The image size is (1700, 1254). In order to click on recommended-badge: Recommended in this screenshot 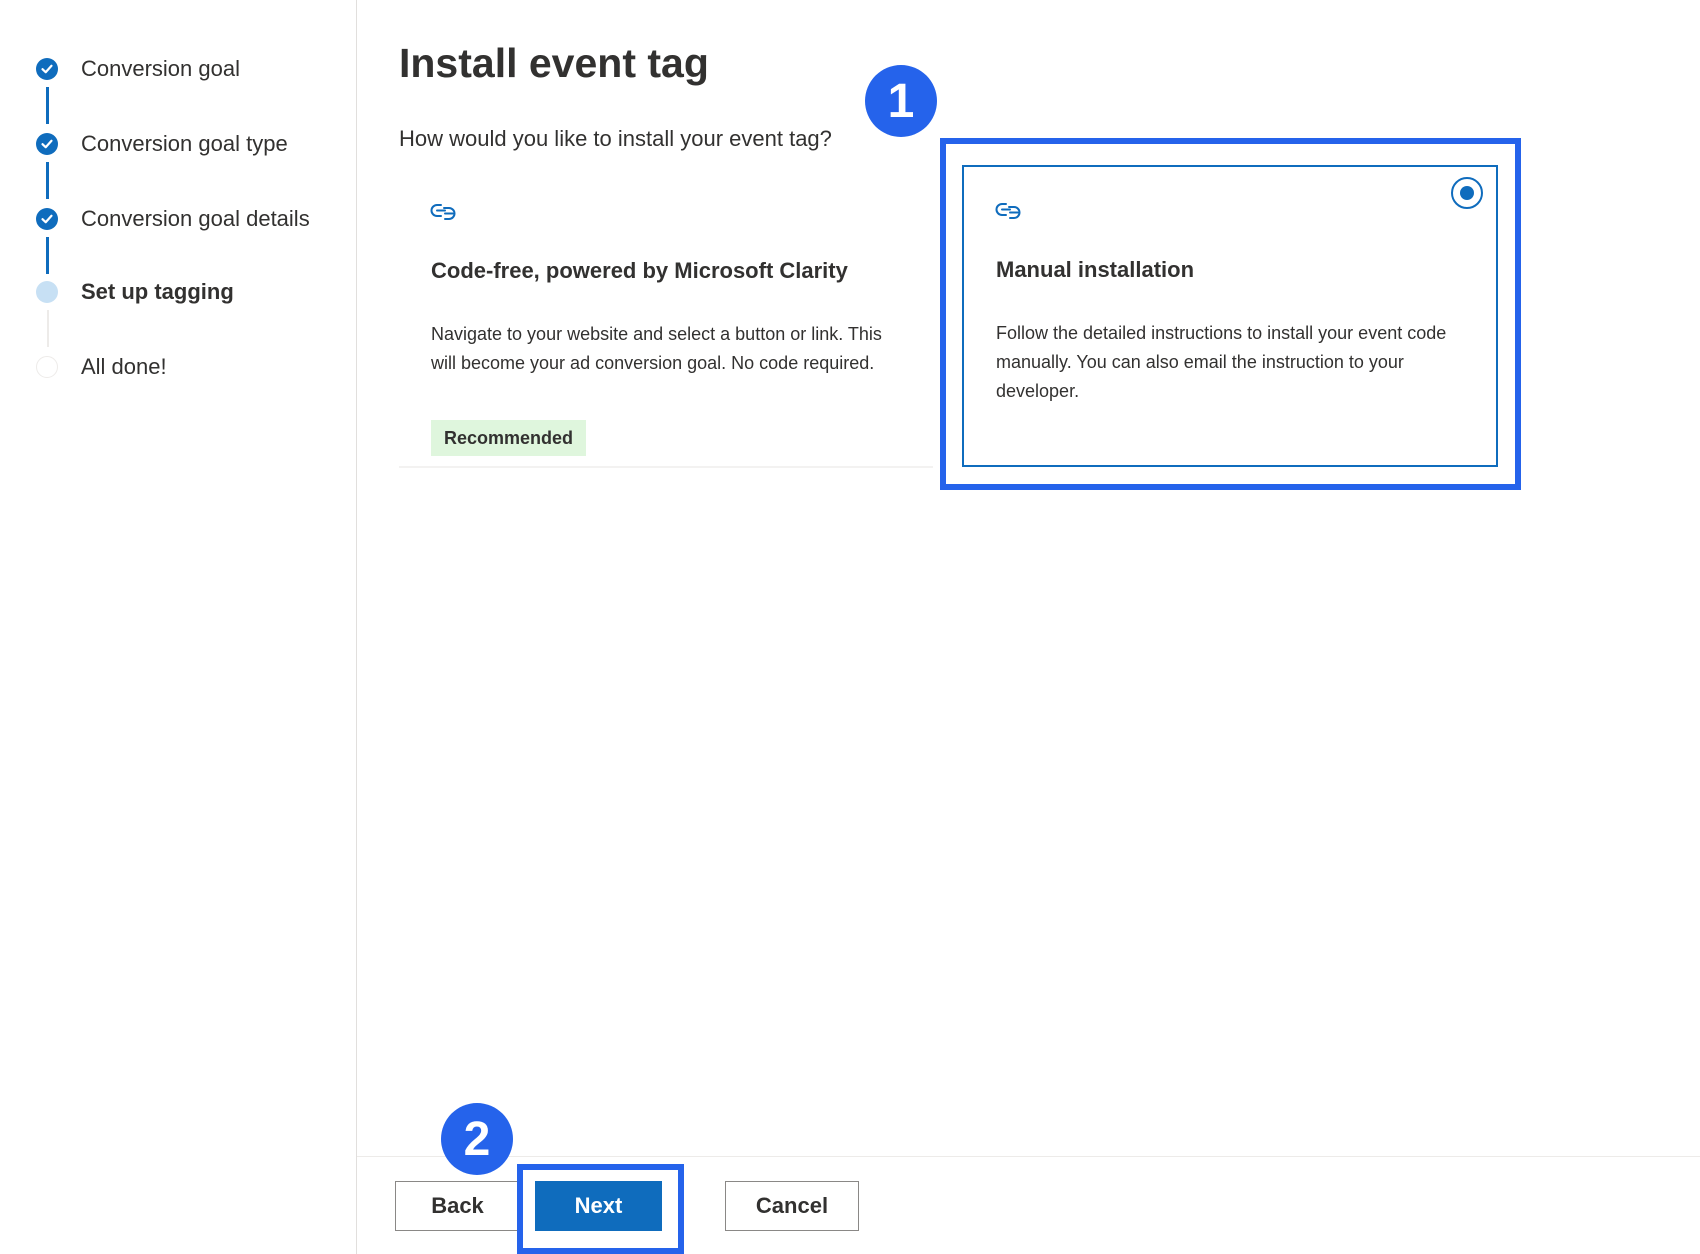, I will do `click(509, 438)`.